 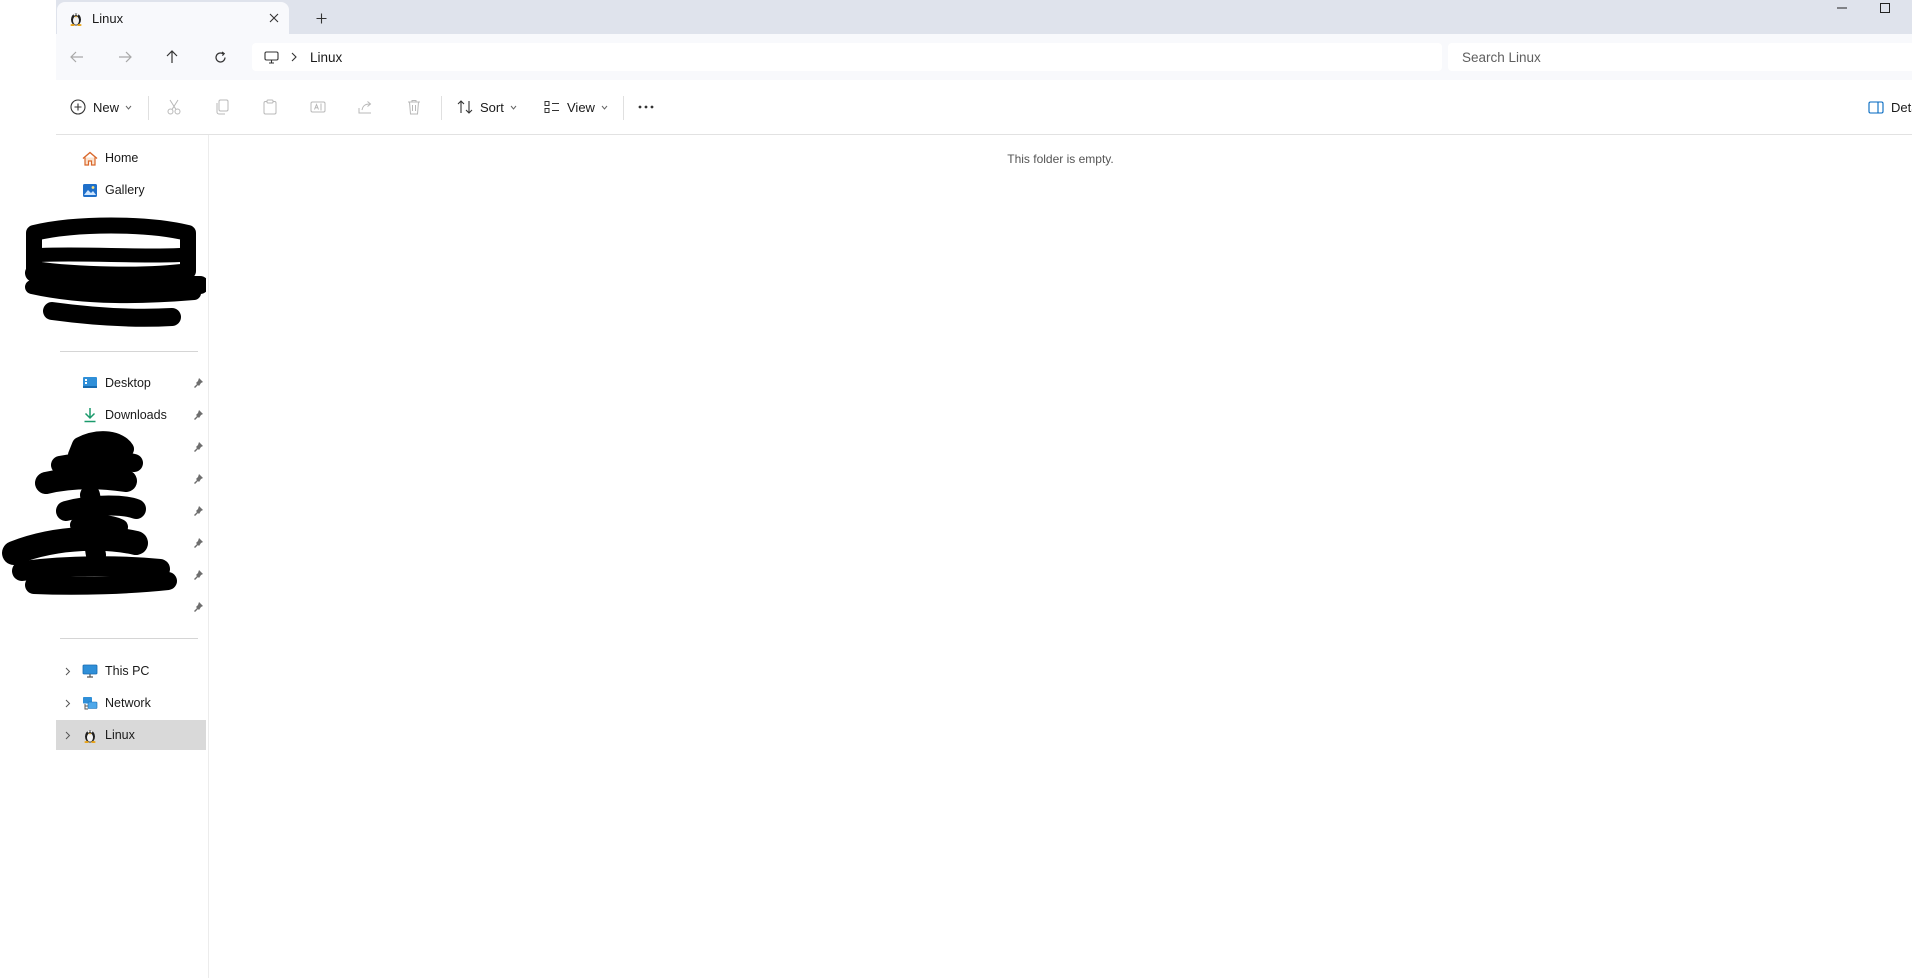 I want to click on forward-button, so click(x=125, y=57).